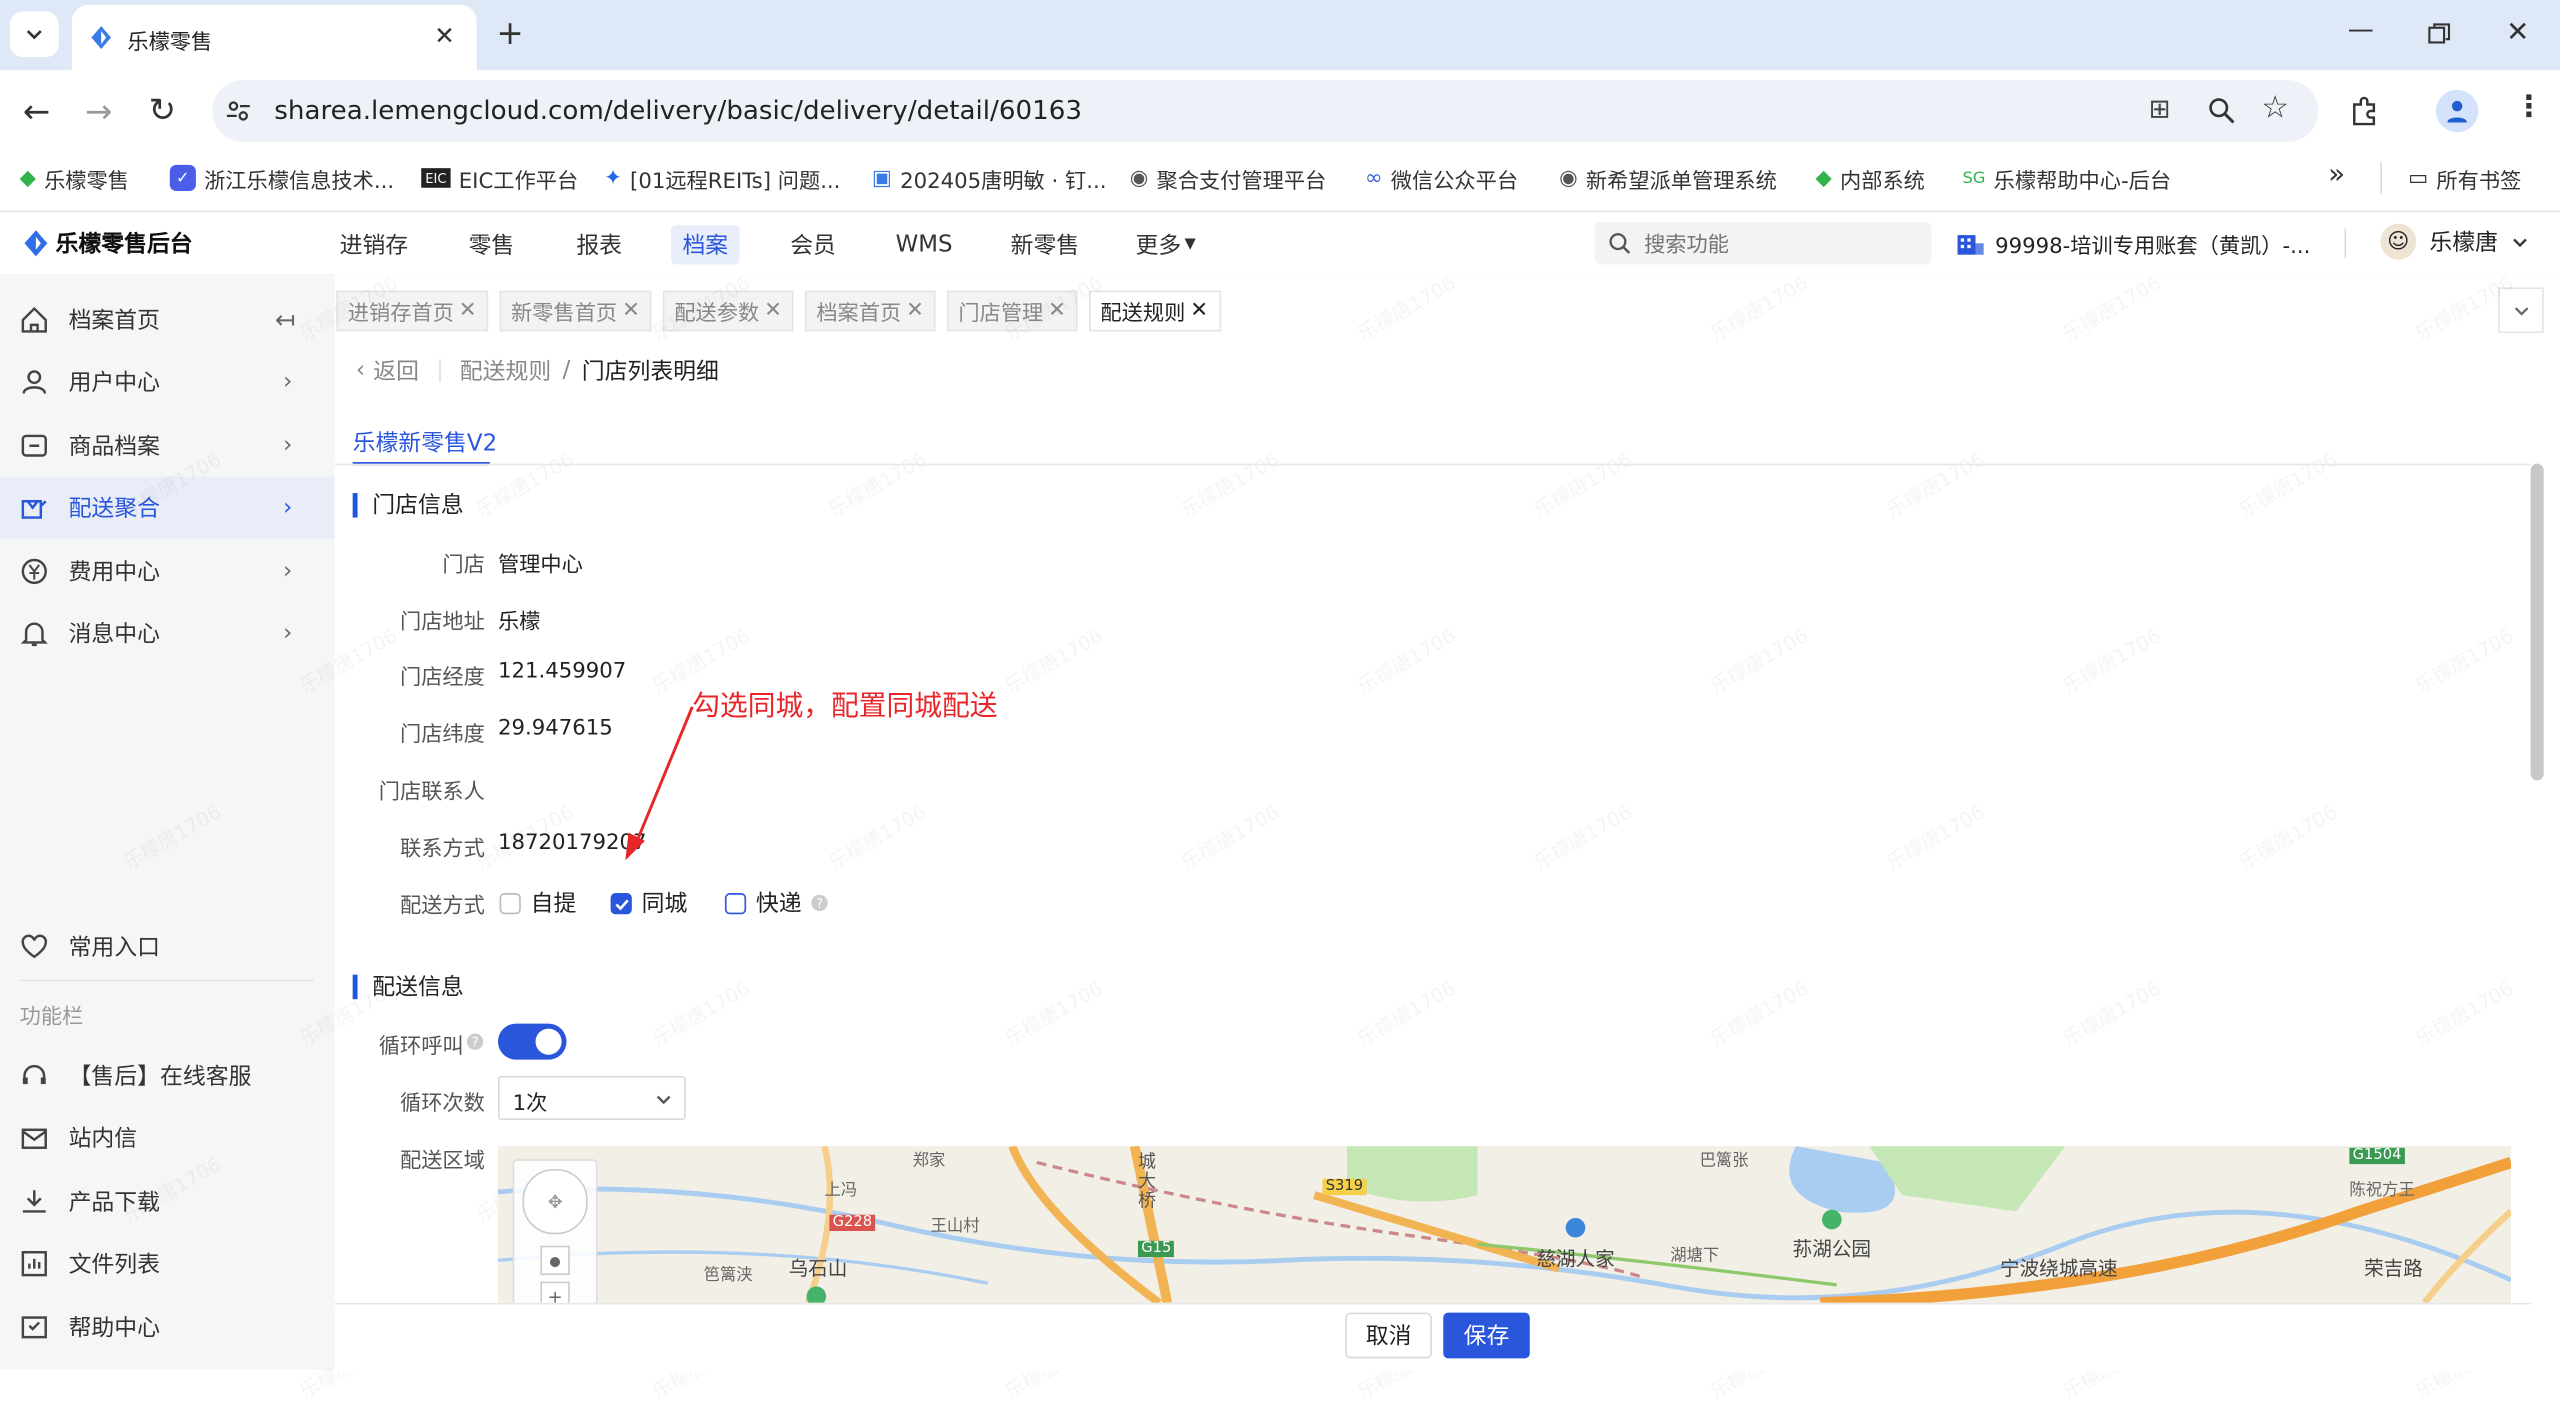  What do you see at coordinates (34, 634) in the screenshot?
I see `bell-icon` at bounding box center [34, 634].